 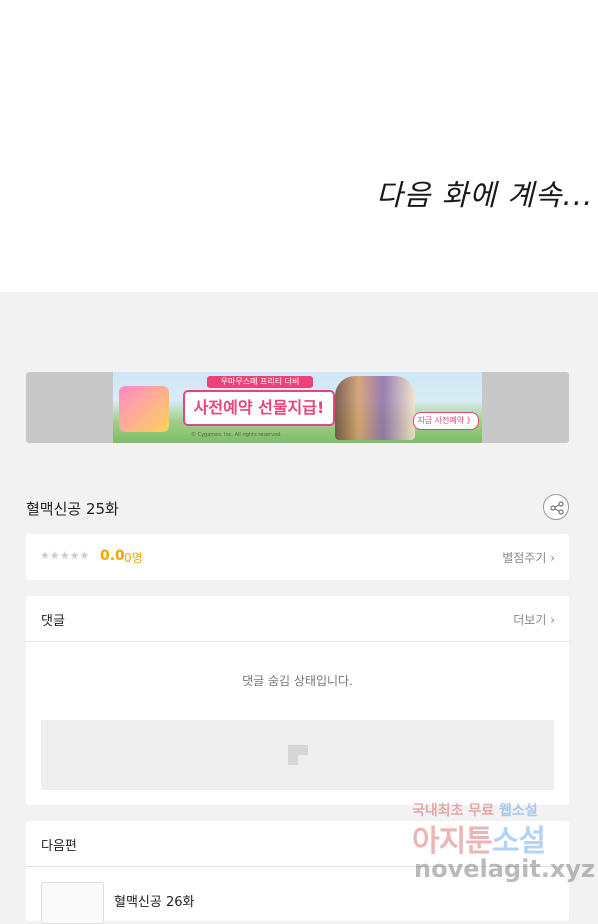 I want to click on next-episode-heading: 다음편, so click(x=59, y=846).